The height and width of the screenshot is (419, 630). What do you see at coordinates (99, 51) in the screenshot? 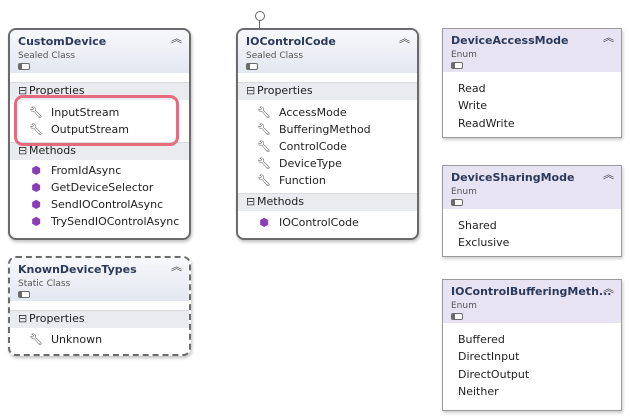
I see `class-header: CustomDevice Sealed Class ︽` at bounding box center [99, 51].